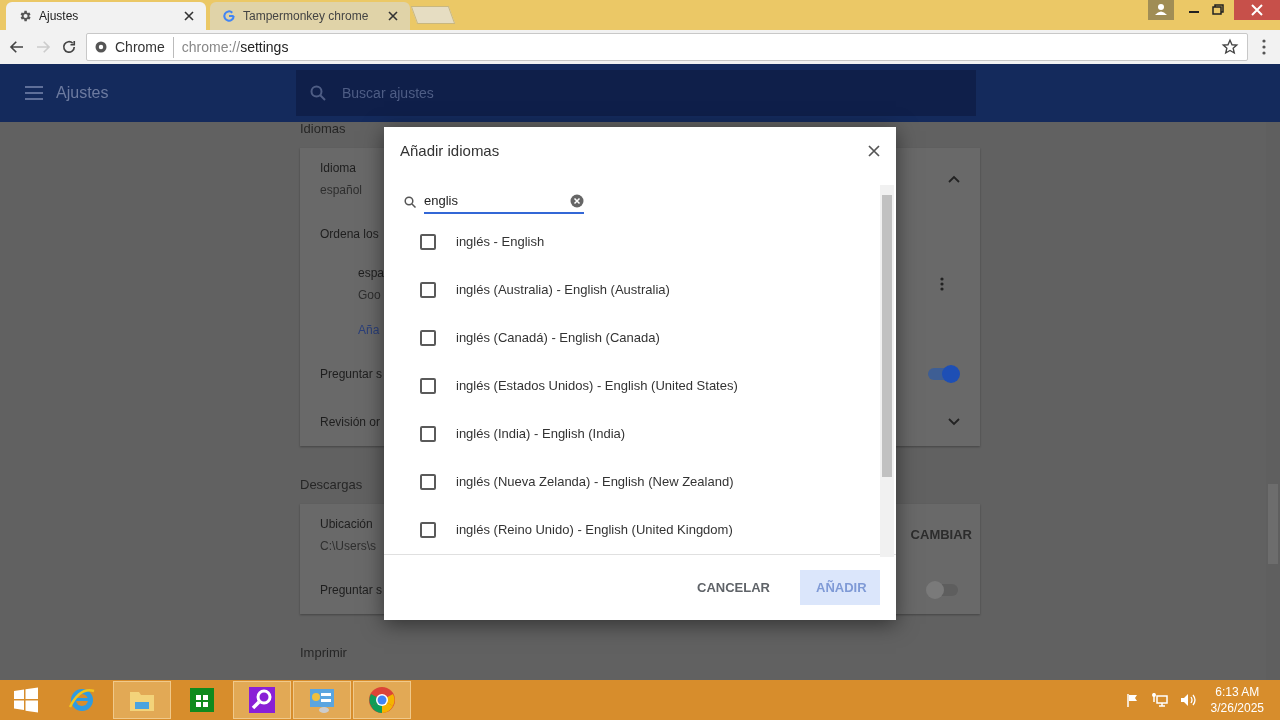 The height and width of the screenshot is (720, 1280). Describe the element at coordinates (667, 47) in the screenshot. I see `address-bar: Chrome chrome://settings` at that location.